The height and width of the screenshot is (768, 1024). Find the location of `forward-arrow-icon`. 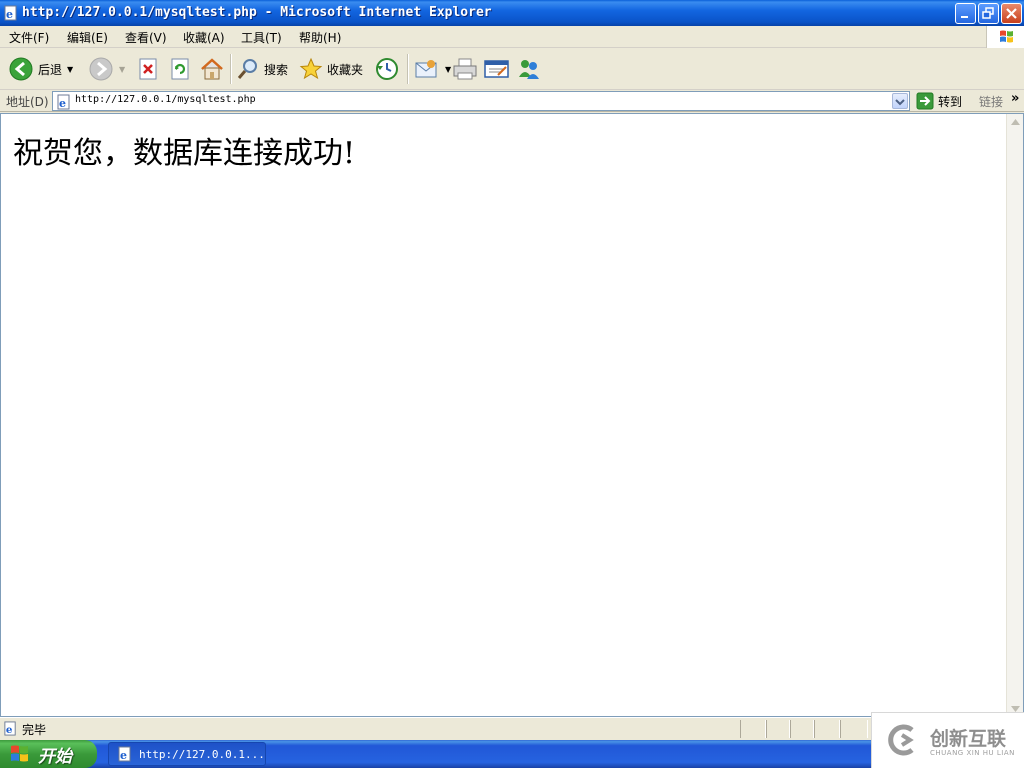

forward-arrow-icon is located at coordinates (101, 69).